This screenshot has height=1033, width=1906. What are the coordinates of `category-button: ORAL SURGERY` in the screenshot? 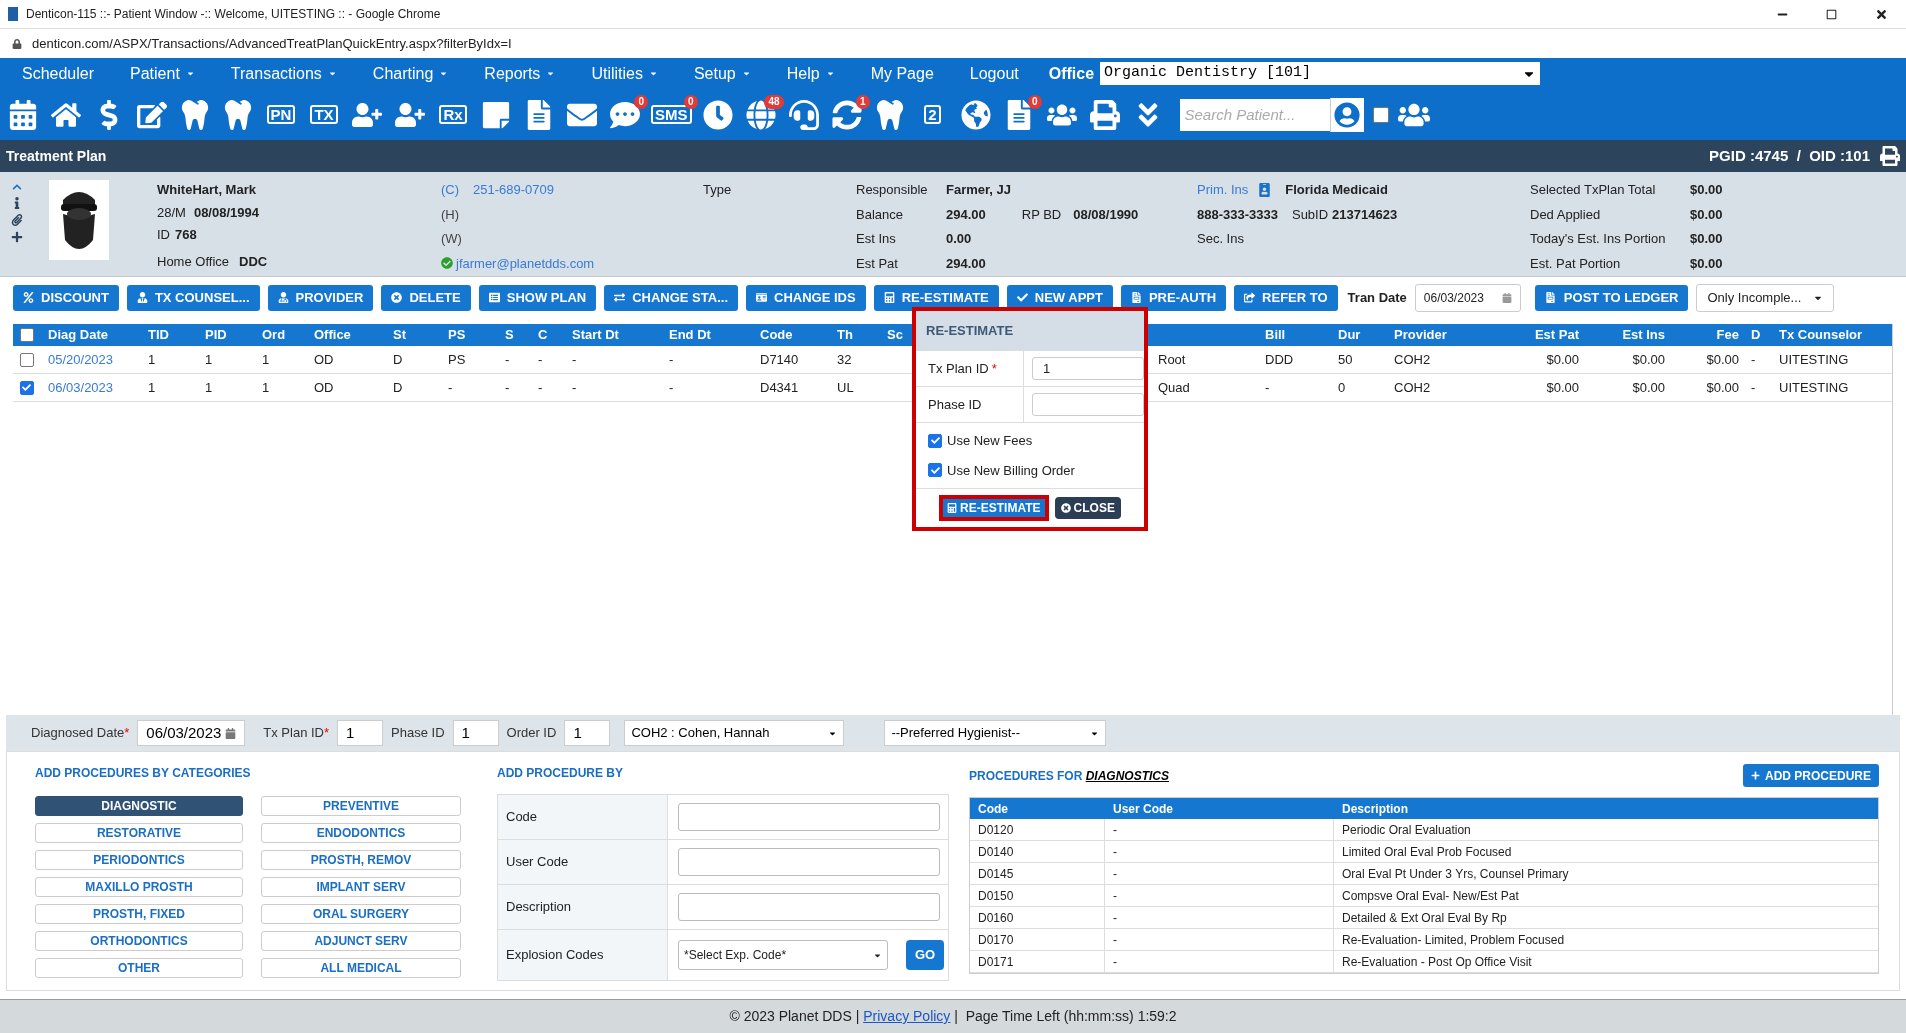 It's located at (361, 914).